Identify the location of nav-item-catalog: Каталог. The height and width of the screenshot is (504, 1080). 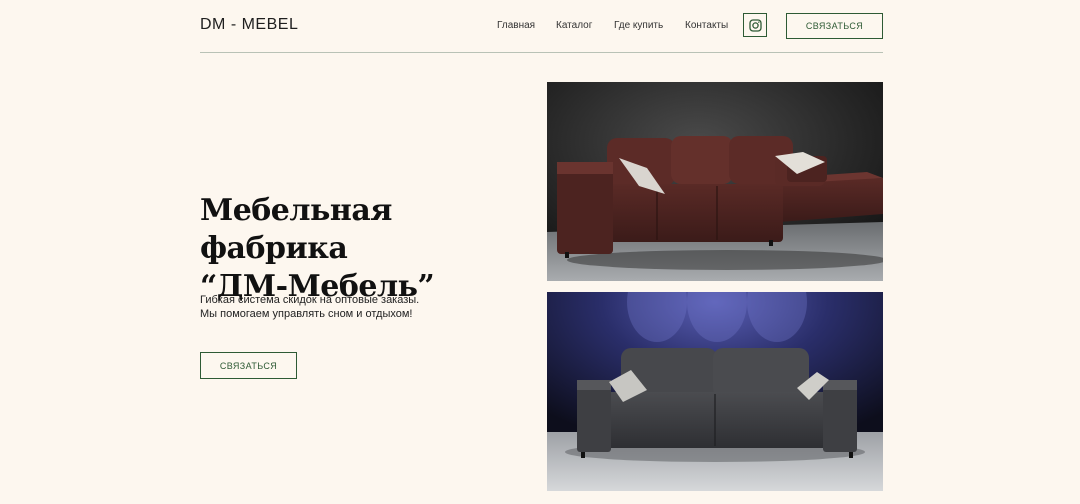
(574, 25).